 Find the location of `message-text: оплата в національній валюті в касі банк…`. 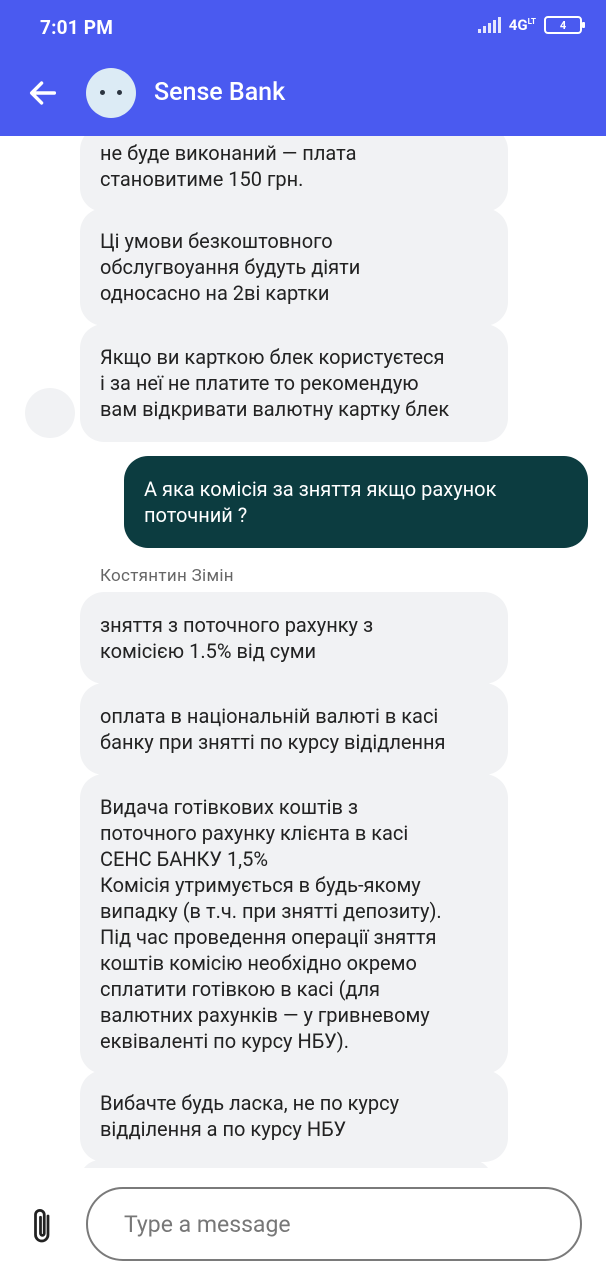

message-text: оплата в національній валюті в касі банк… is located at coordinates (273, 729).